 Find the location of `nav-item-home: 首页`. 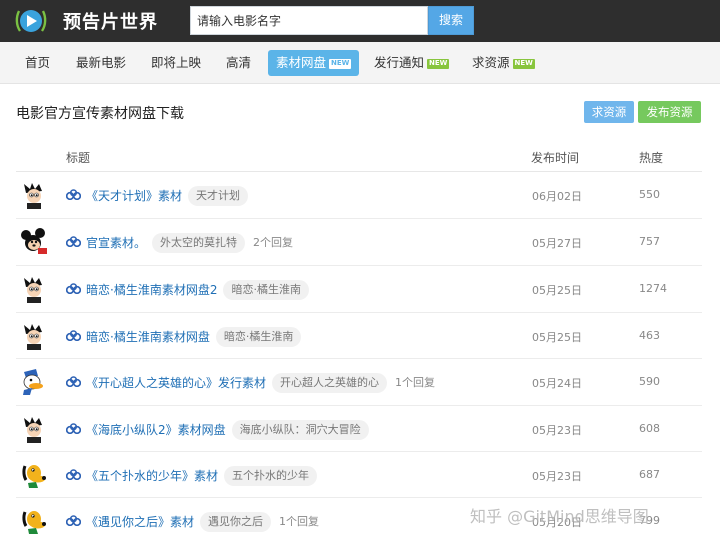

nav-item-home: 首页 is located at coordinates (37, 63).